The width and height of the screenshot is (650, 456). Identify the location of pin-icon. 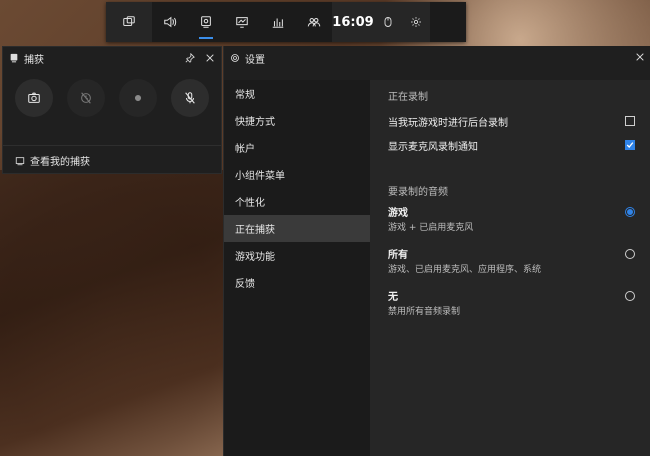
(190, 58).